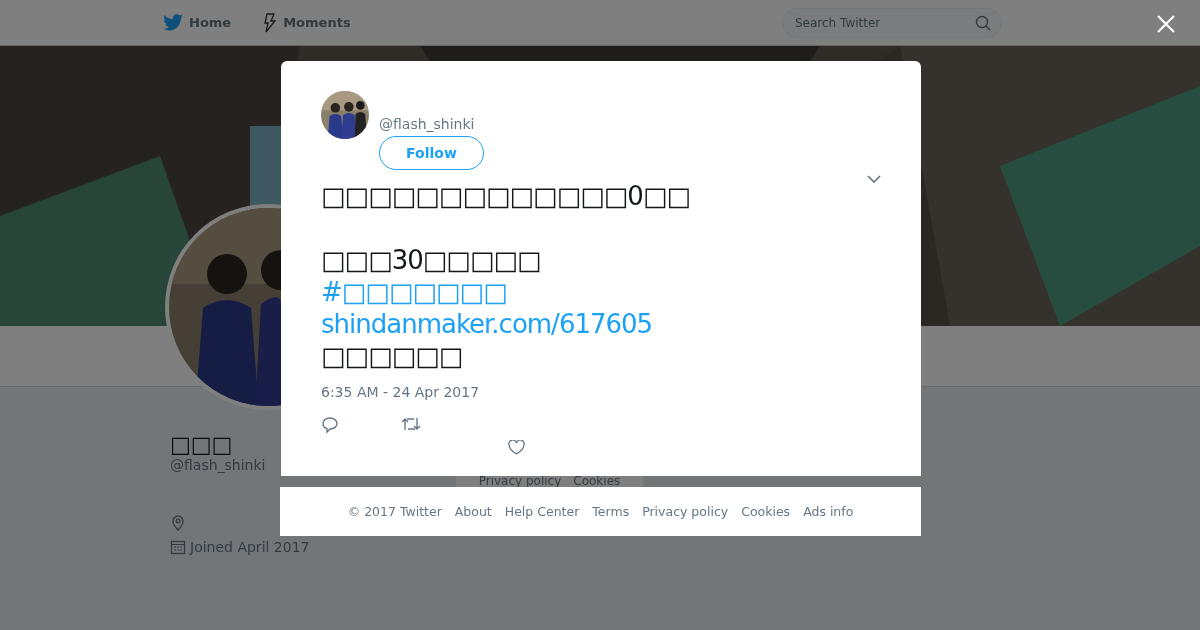 The height and width of the screenshot is (630, 1200). I want to click on footer-link: Ads info, so click(828, 511).